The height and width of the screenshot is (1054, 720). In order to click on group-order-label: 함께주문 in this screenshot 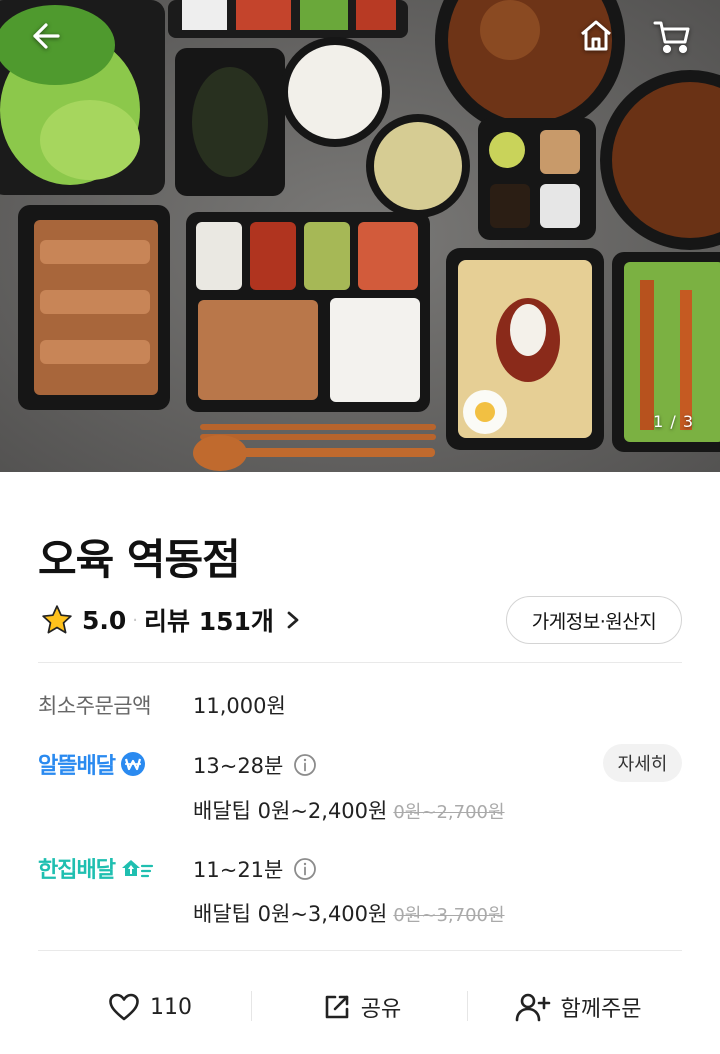, I will do `click(601, 1009)`.